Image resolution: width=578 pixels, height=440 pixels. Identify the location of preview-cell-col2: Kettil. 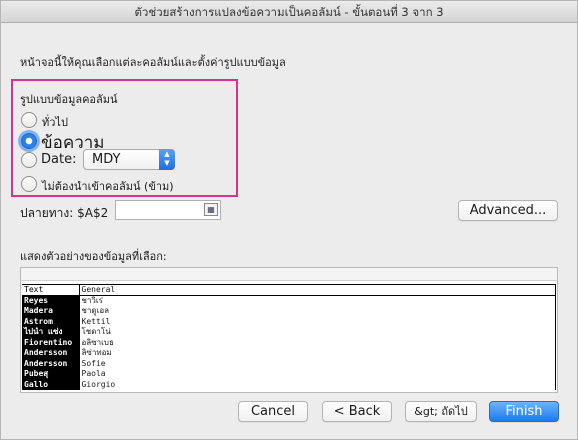
(317, 321).